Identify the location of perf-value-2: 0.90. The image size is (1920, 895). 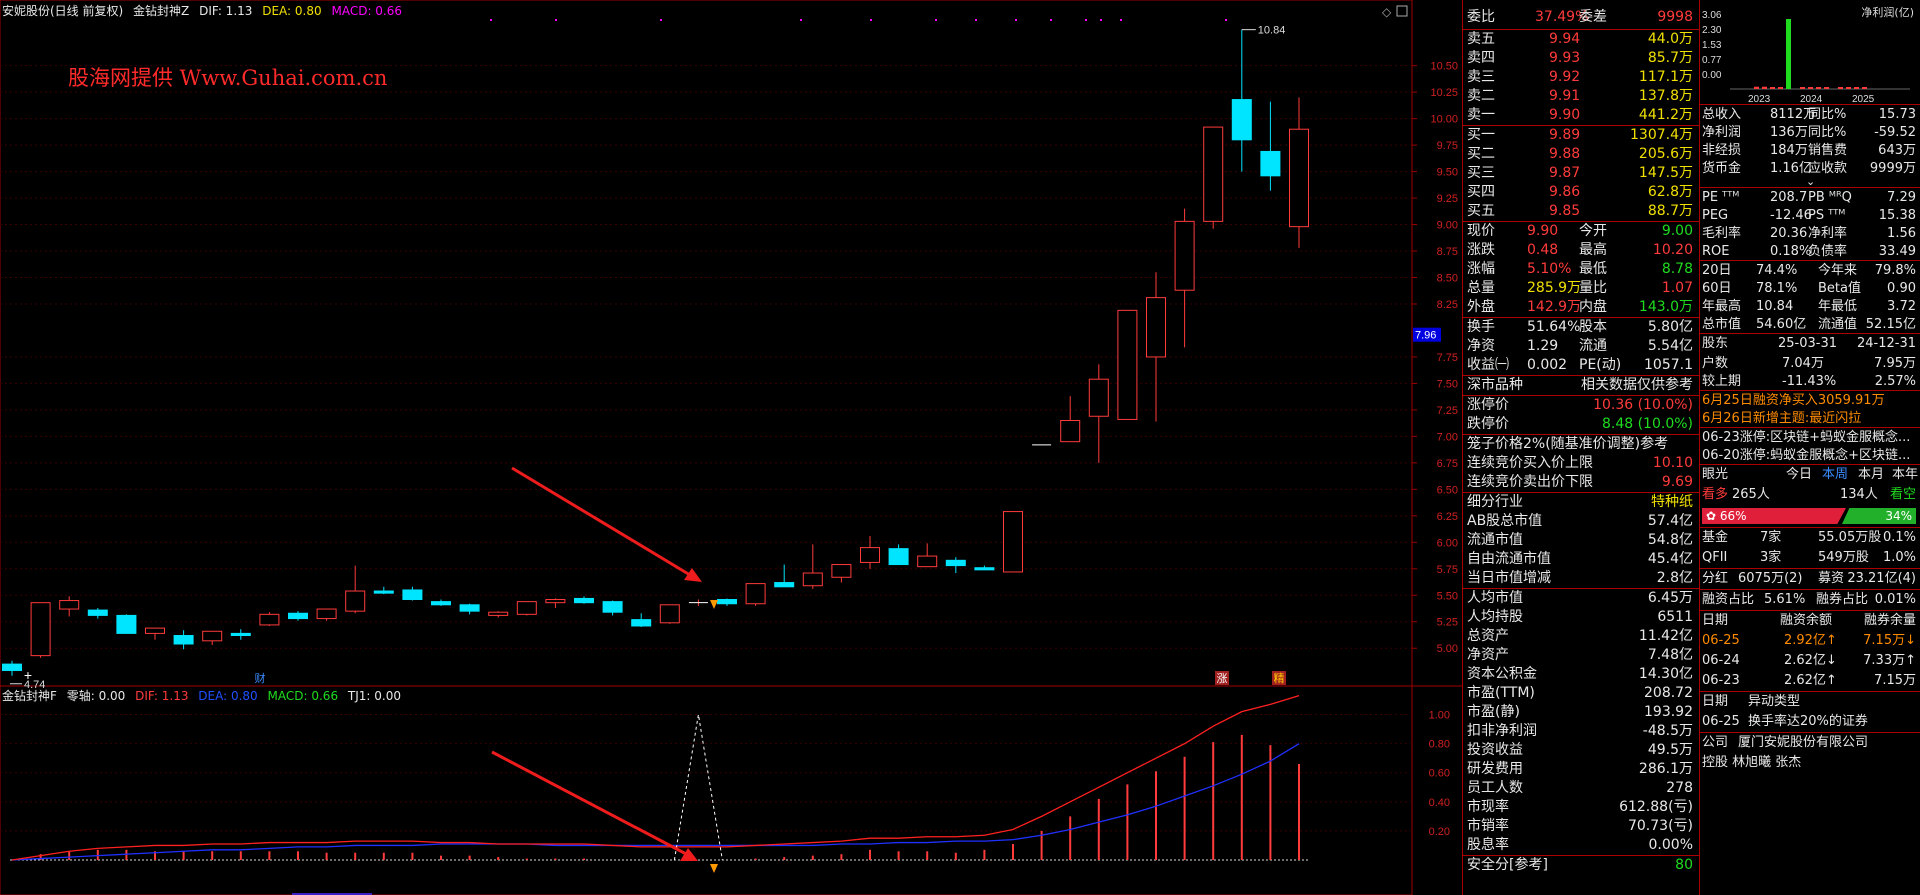
(1901, 288).